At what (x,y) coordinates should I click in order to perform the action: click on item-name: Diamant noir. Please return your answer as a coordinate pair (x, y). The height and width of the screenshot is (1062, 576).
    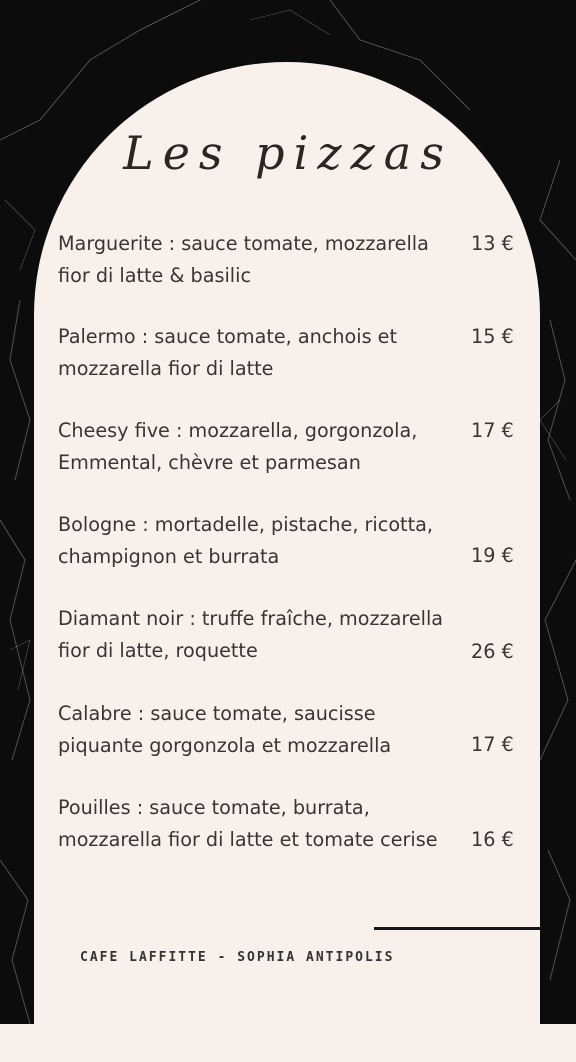
    Looking at the image, I should click on (121, 618).